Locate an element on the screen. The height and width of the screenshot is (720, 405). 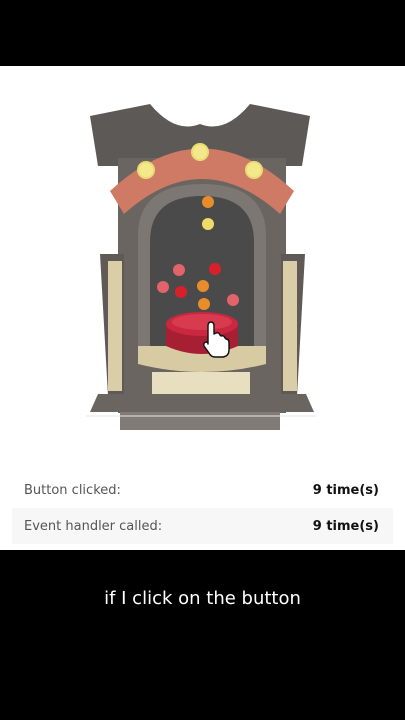
stat-row-event-handler: Event handler called: 9 time(s) is located at coordinates (202, 526).